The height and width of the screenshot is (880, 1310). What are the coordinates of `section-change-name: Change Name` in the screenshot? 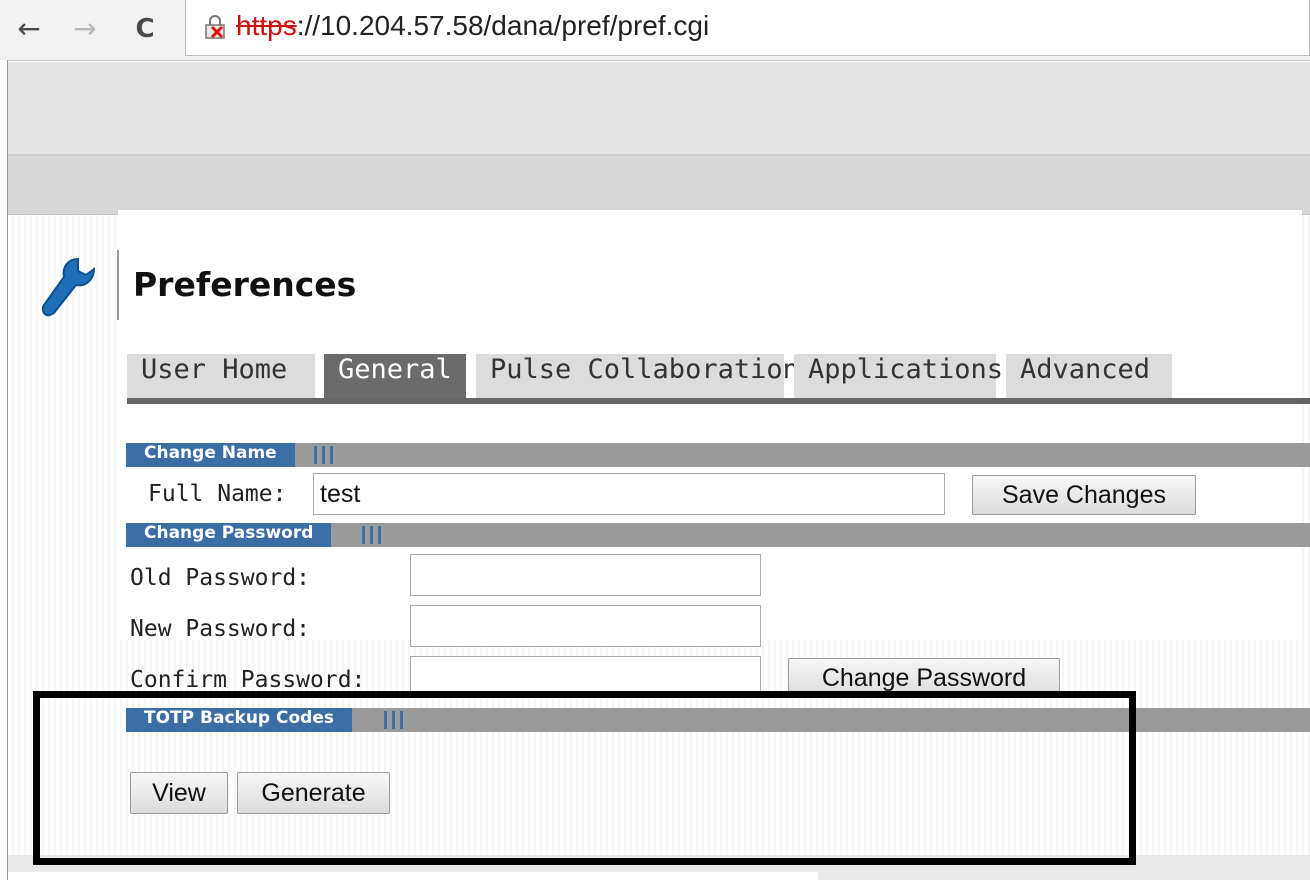 It's located at (718, 455).